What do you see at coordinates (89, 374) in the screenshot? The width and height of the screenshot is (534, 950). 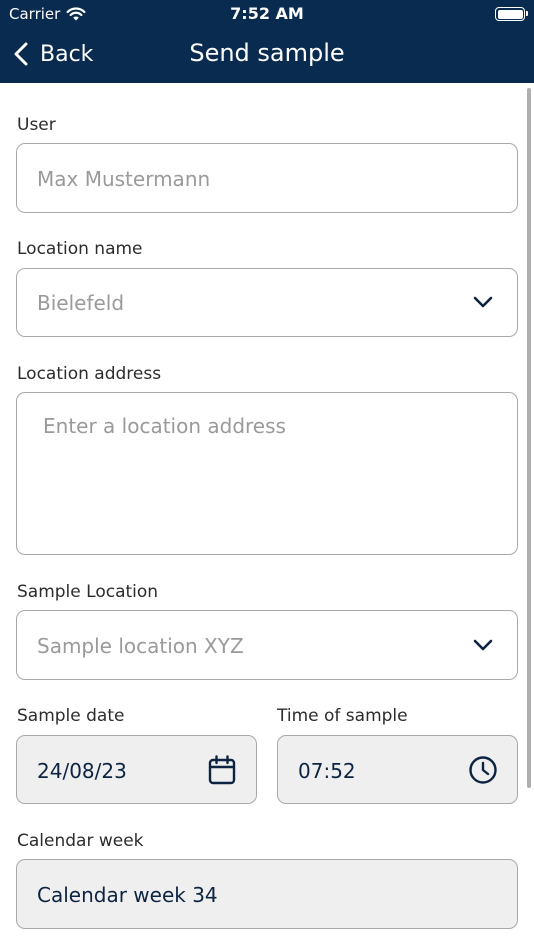 I see `location-address-label: Location address` at bounding box center [89, 374].